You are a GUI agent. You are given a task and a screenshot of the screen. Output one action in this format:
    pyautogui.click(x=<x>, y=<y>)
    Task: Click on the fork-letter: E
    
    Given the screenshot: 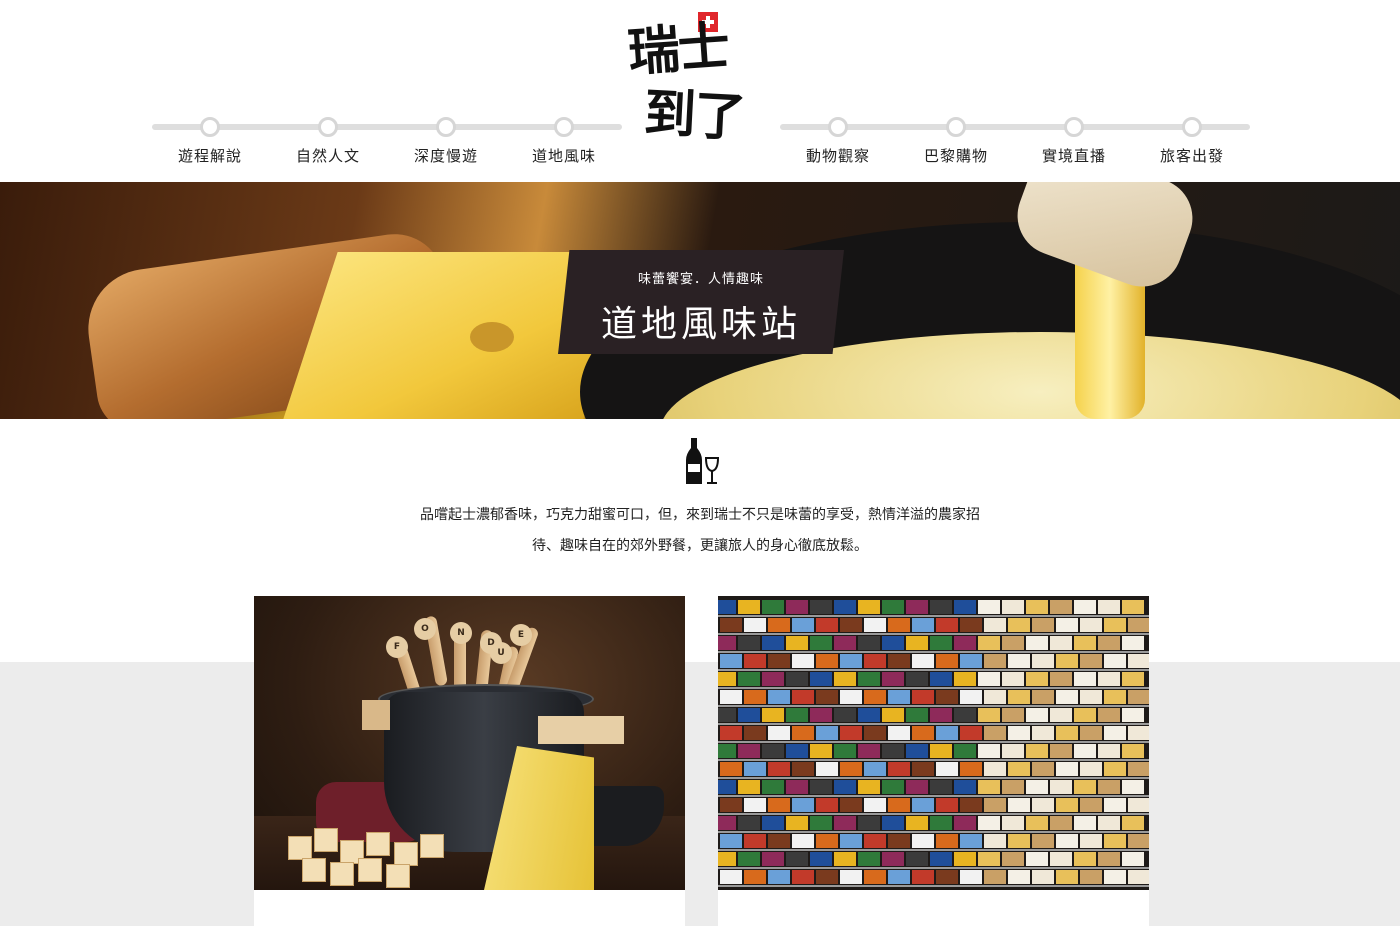 What is the action you would take?
    pyautogui.click(x=521, y=635)
    